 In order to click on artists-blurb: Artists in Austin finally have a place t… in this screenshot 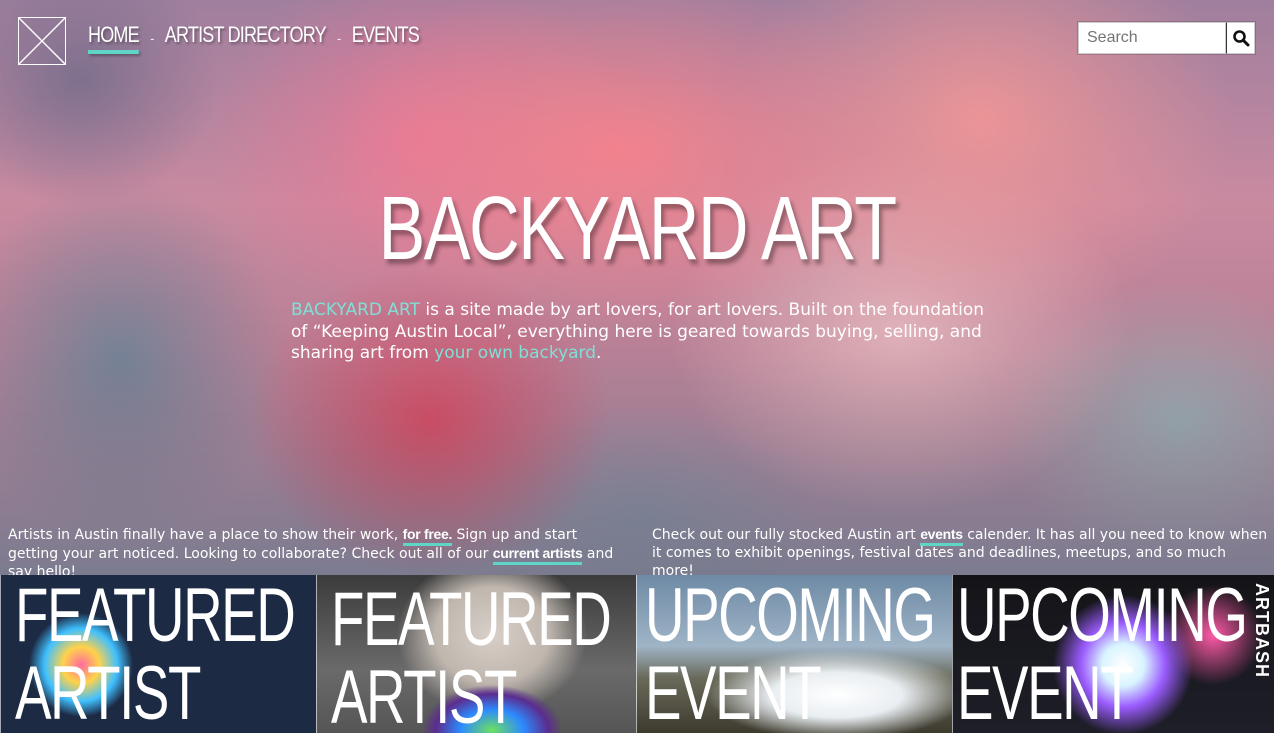, I will do `click(318, 553)`.